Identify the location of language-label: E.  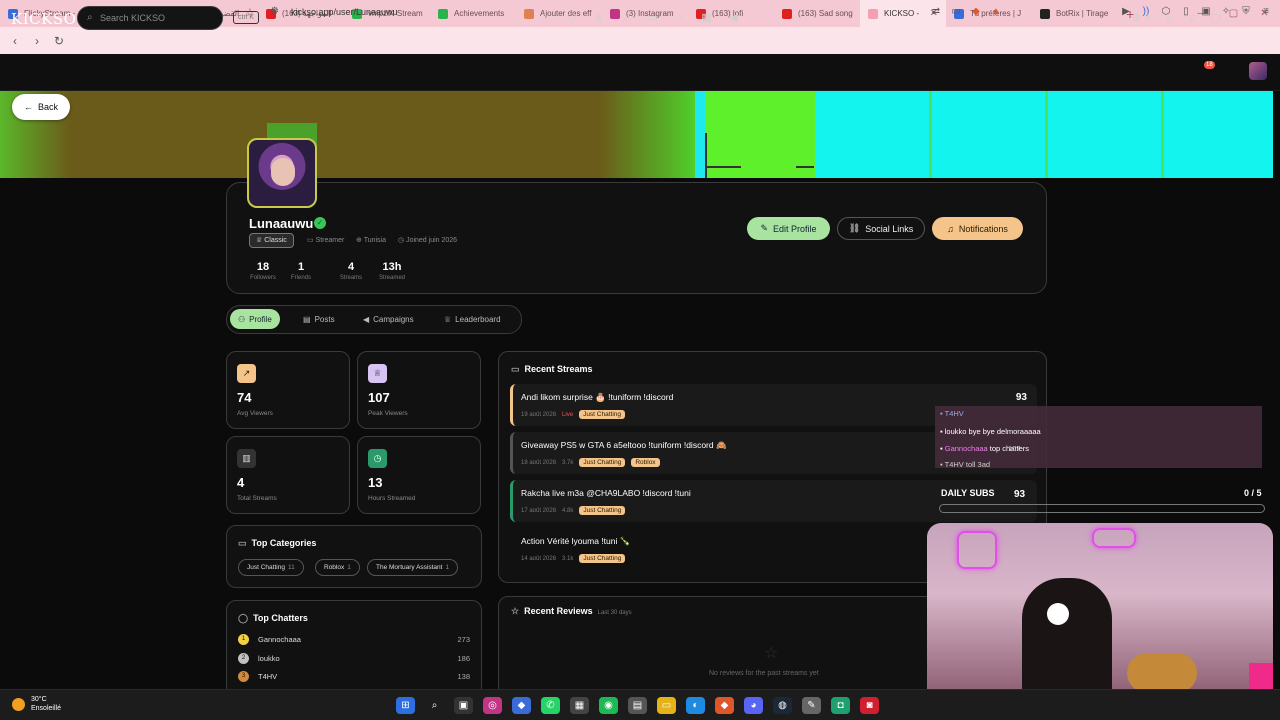
(1147, 17).